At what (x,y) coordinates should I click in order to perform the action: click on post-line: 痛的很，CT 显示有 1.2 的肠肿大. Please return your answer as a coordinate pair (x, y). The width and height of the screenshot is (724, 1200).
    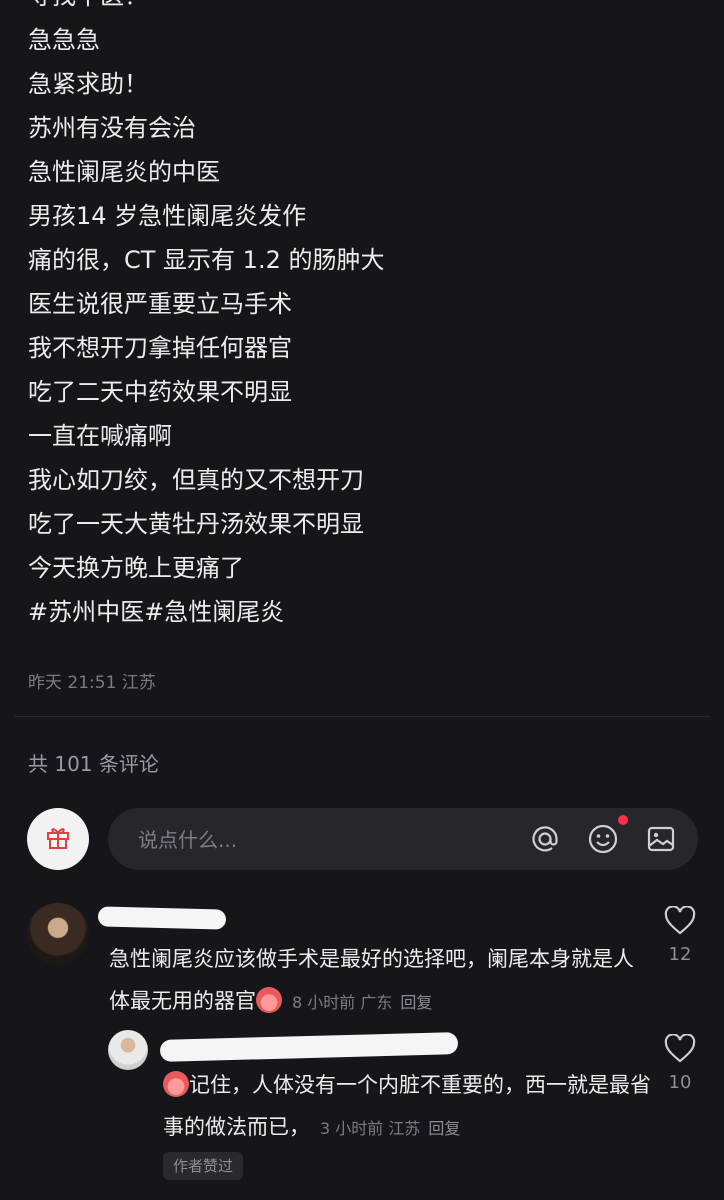
    Looking at the image, I should click on (206, 260).